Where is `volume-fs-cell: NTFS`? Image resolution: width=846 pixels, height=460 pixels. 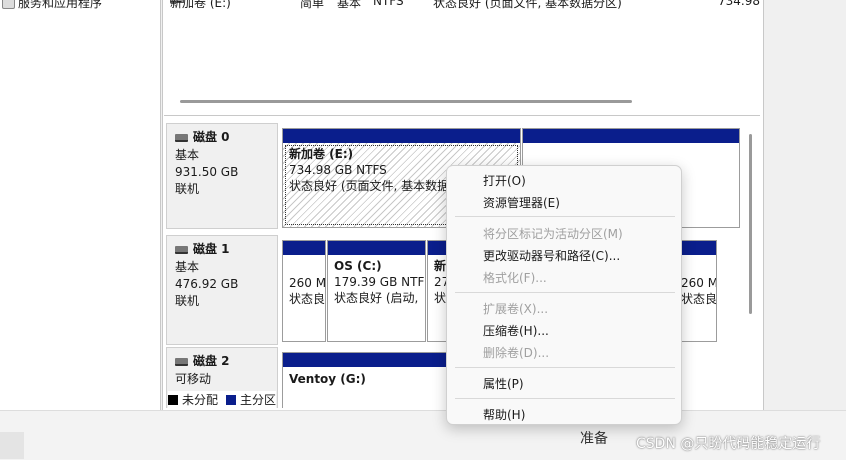
volume-fs-cell: NTFS is located at coordinates (388, 4).